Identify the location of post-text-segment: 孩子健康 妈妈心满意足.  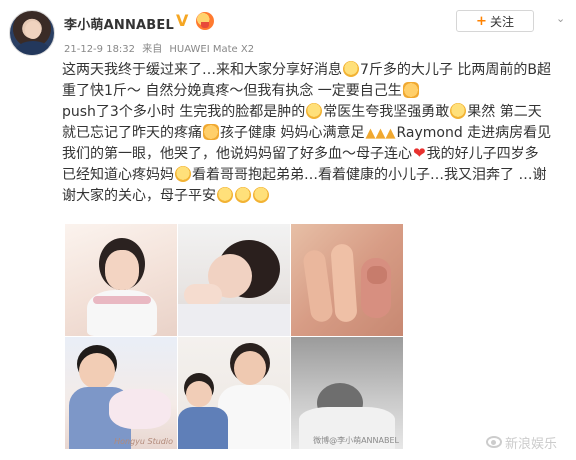
(292, 133).